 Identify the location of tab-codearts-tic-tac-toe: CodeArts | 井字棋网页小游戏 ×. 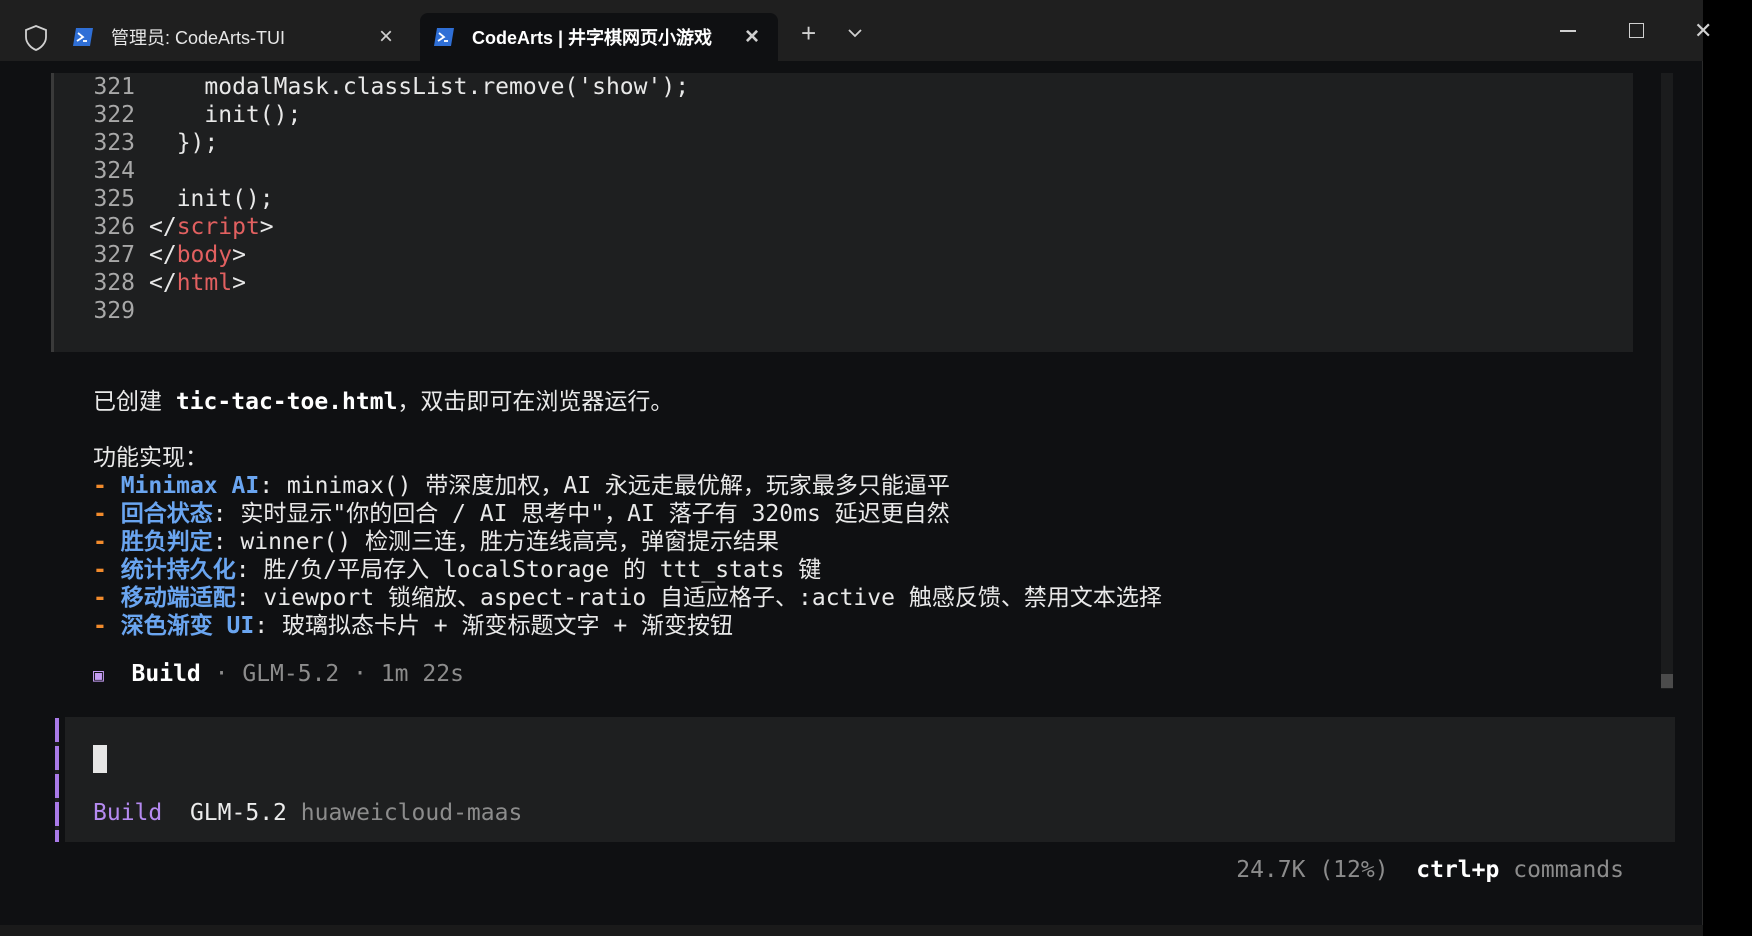
(599, 37).